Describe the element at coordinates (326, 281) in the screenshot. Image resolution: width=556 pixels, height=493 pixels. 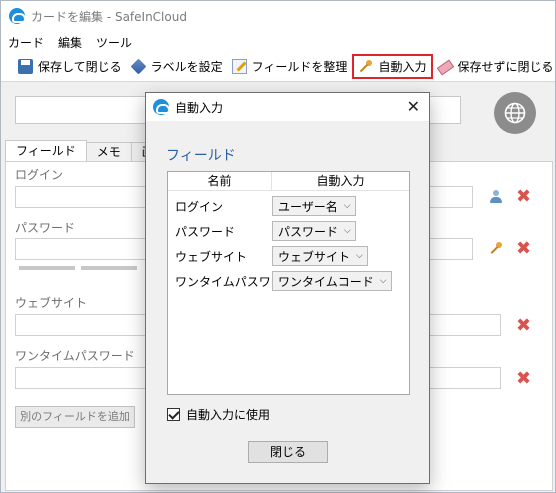
I see `select-value: ワンタイムコード` at that location.